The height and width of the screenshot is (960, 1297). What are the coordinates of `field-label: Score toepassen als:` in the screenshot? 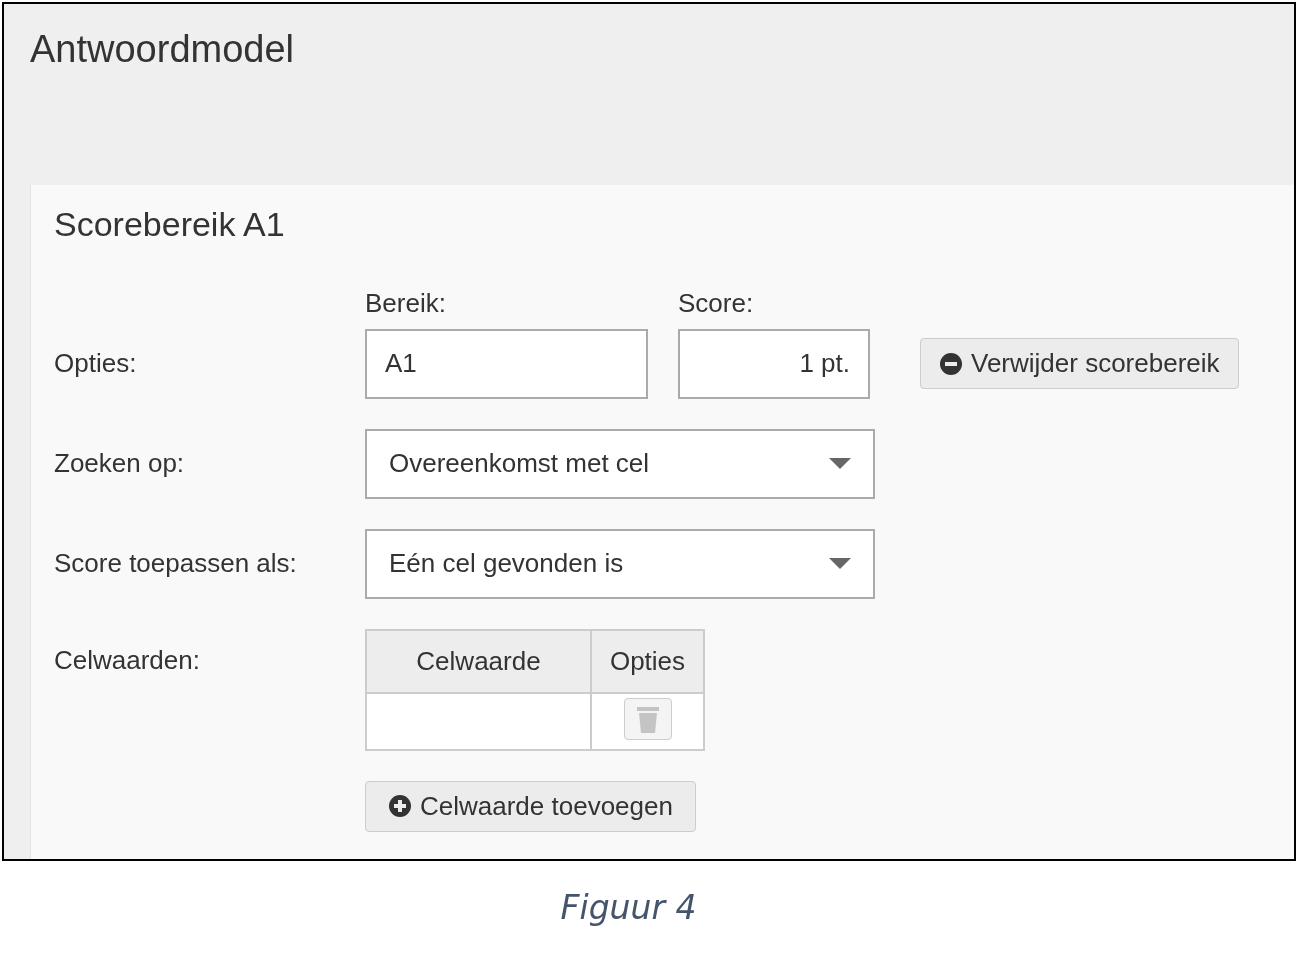 It's located at (175, 563).